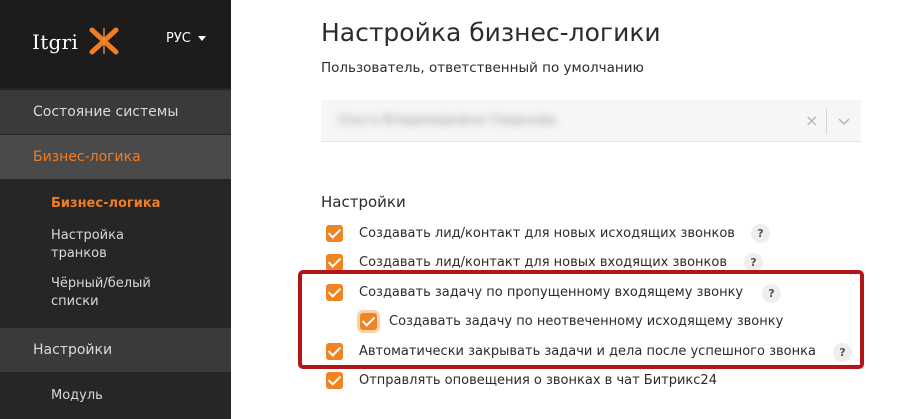 This screenshot has width=919, height=419. What do you see at coordinates (77, 396) in the screenshot?
I see `sidebar-subitem-module: Модуль` at bounding box center [77, 396].